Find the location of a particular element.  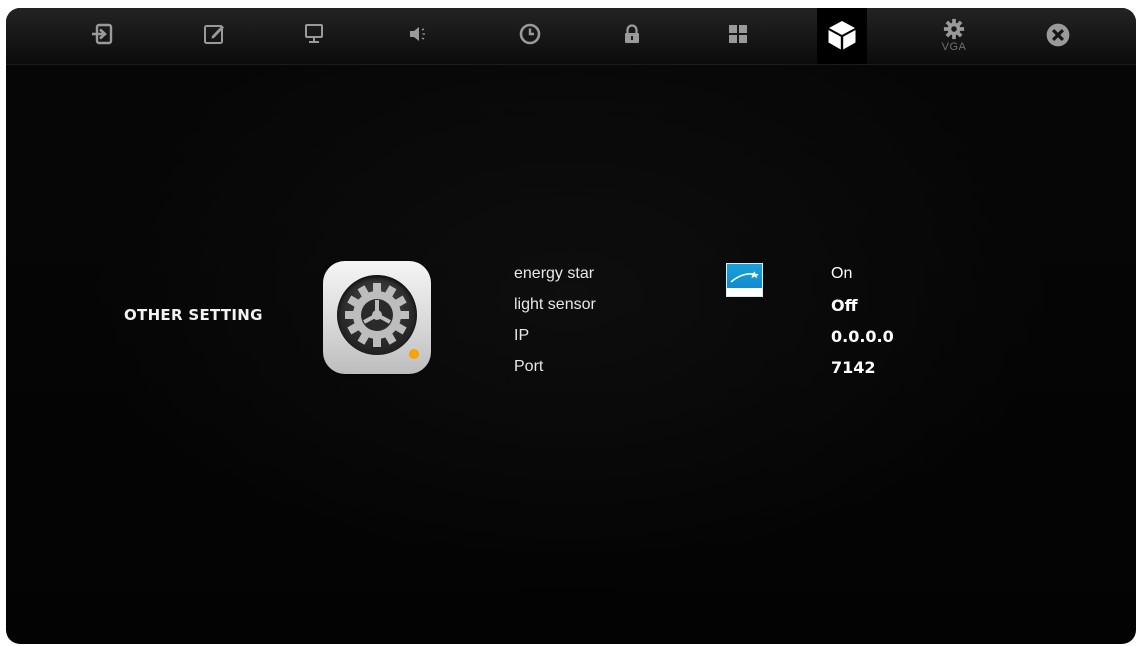

tab-layout is located at coordinates (738, 36).